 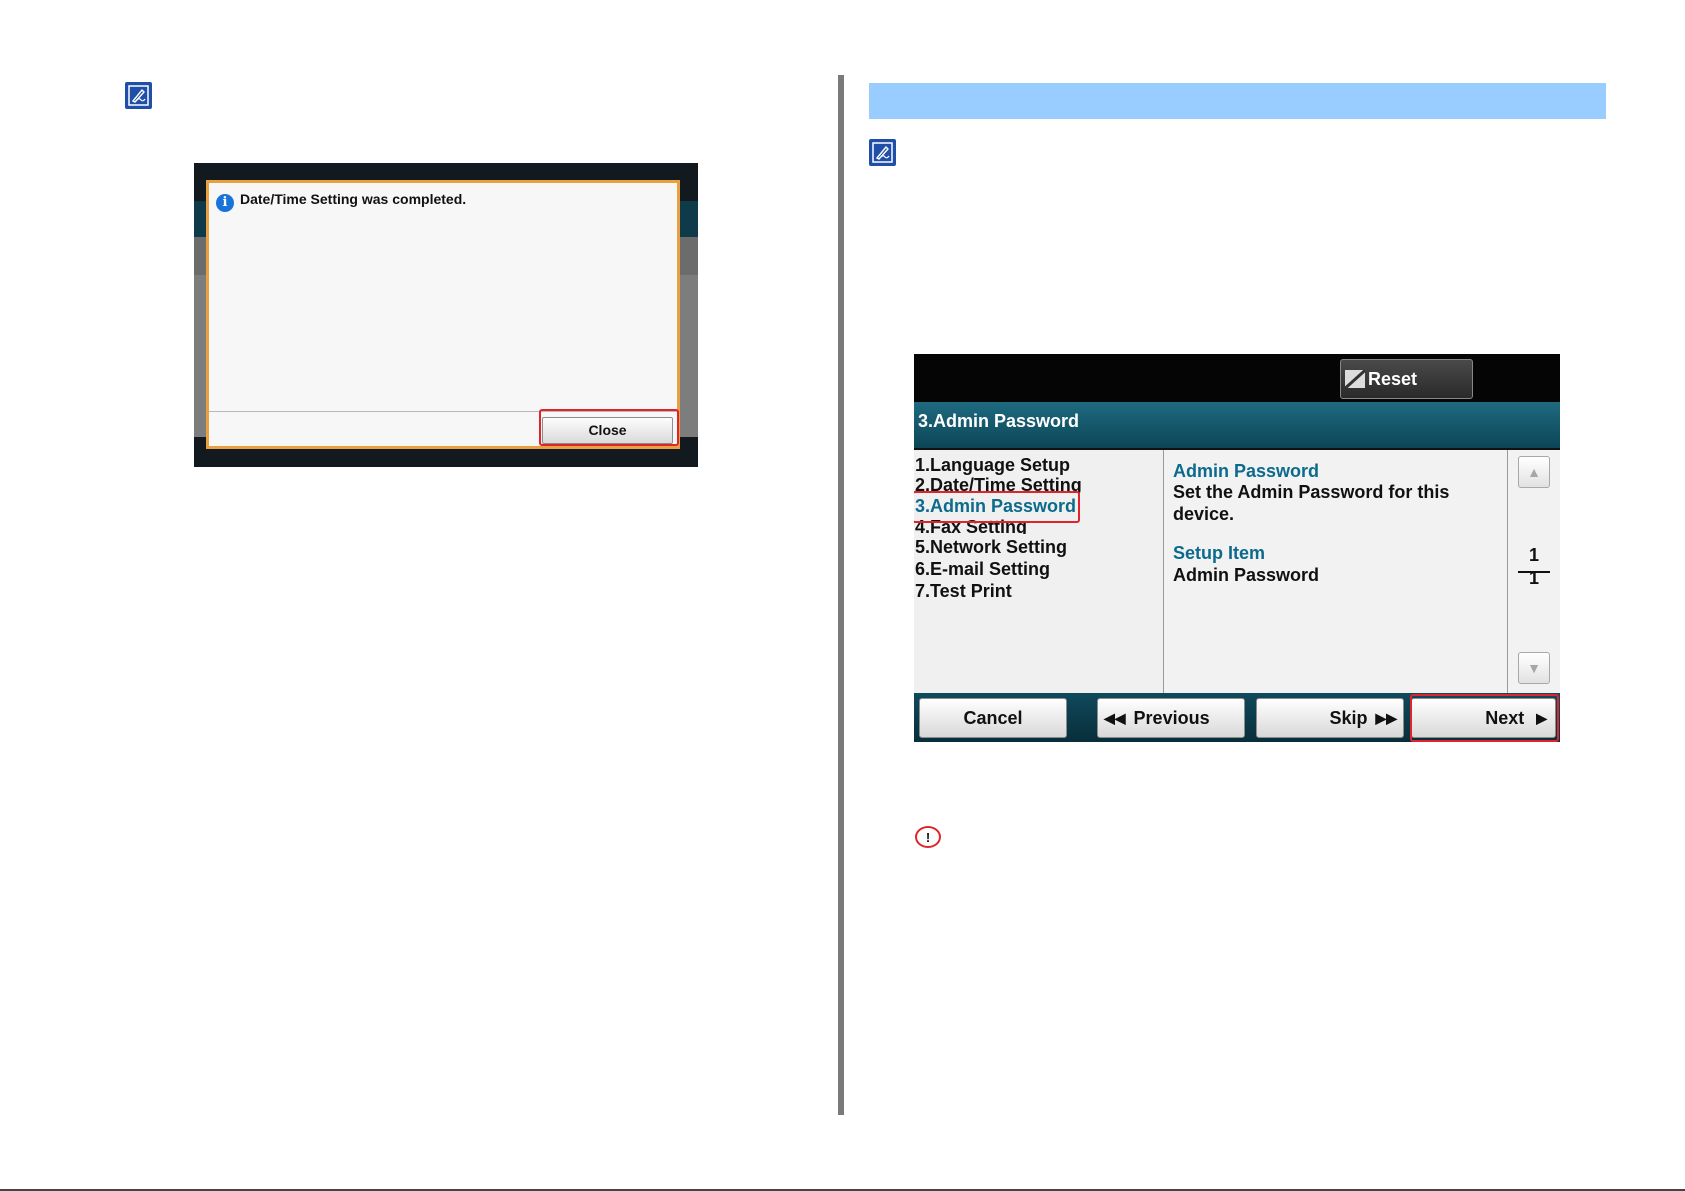 What do you see at coordinates (963, 591) in the screenshot?
I see `menu-item-test-print: 7.Test Print` at bounding box center [963, 591].